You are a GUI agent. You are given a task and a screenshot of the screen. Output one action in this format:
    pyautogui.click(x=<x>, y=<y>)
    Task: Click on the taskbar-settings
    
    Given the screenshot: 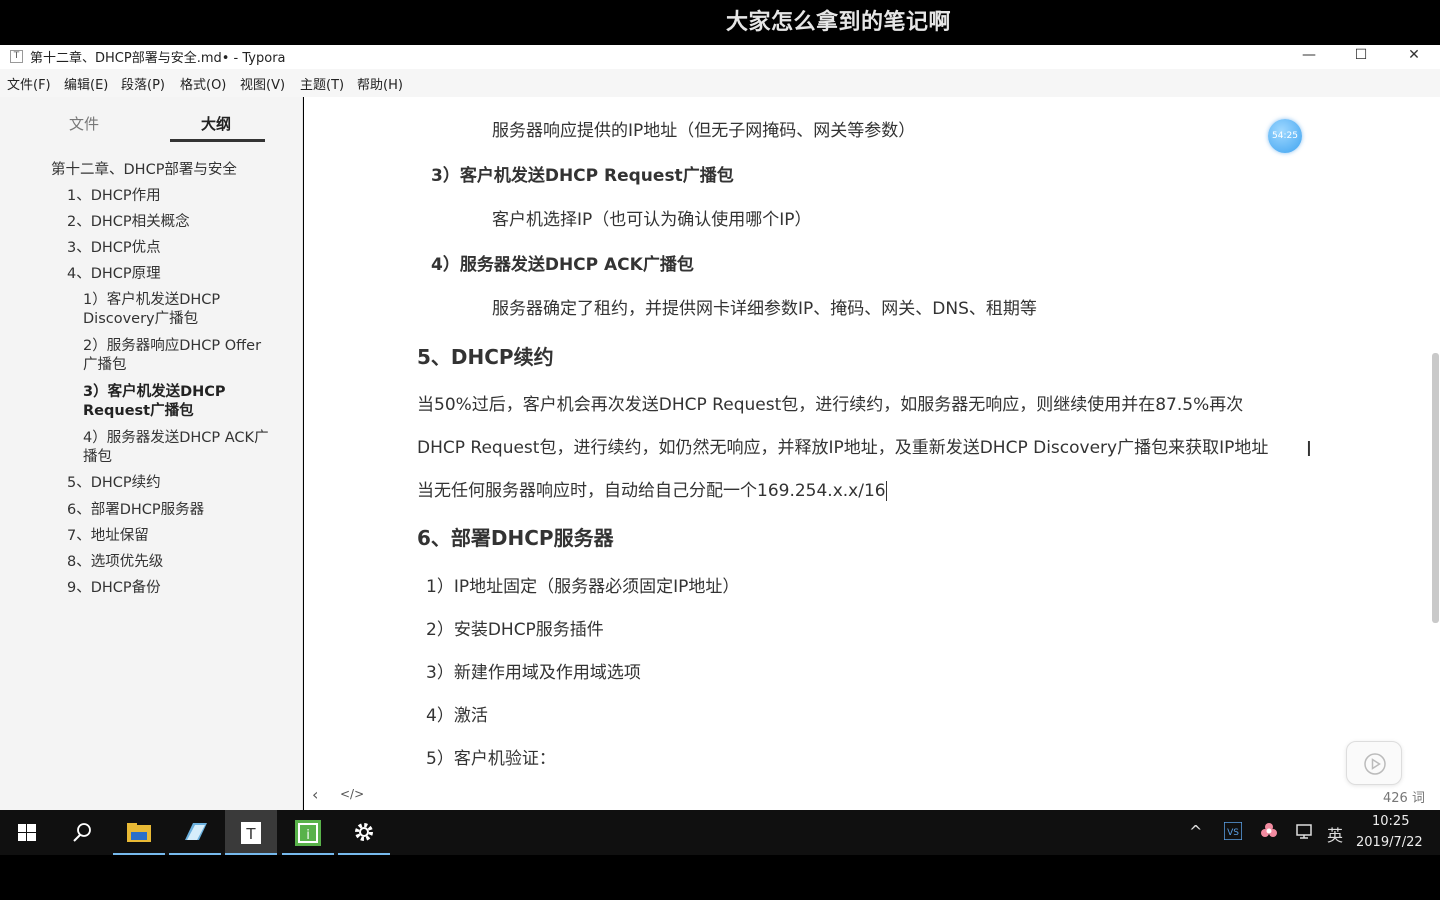 What is the action you would take?
    pyautogui.click(x=364, y=832)
    